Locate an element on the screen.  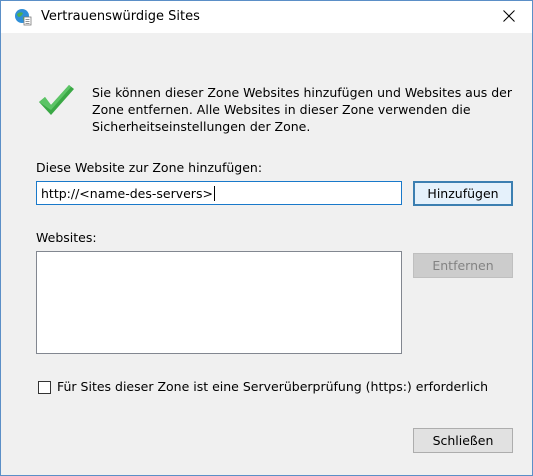
text-caret is located at coordinates (214, 193).